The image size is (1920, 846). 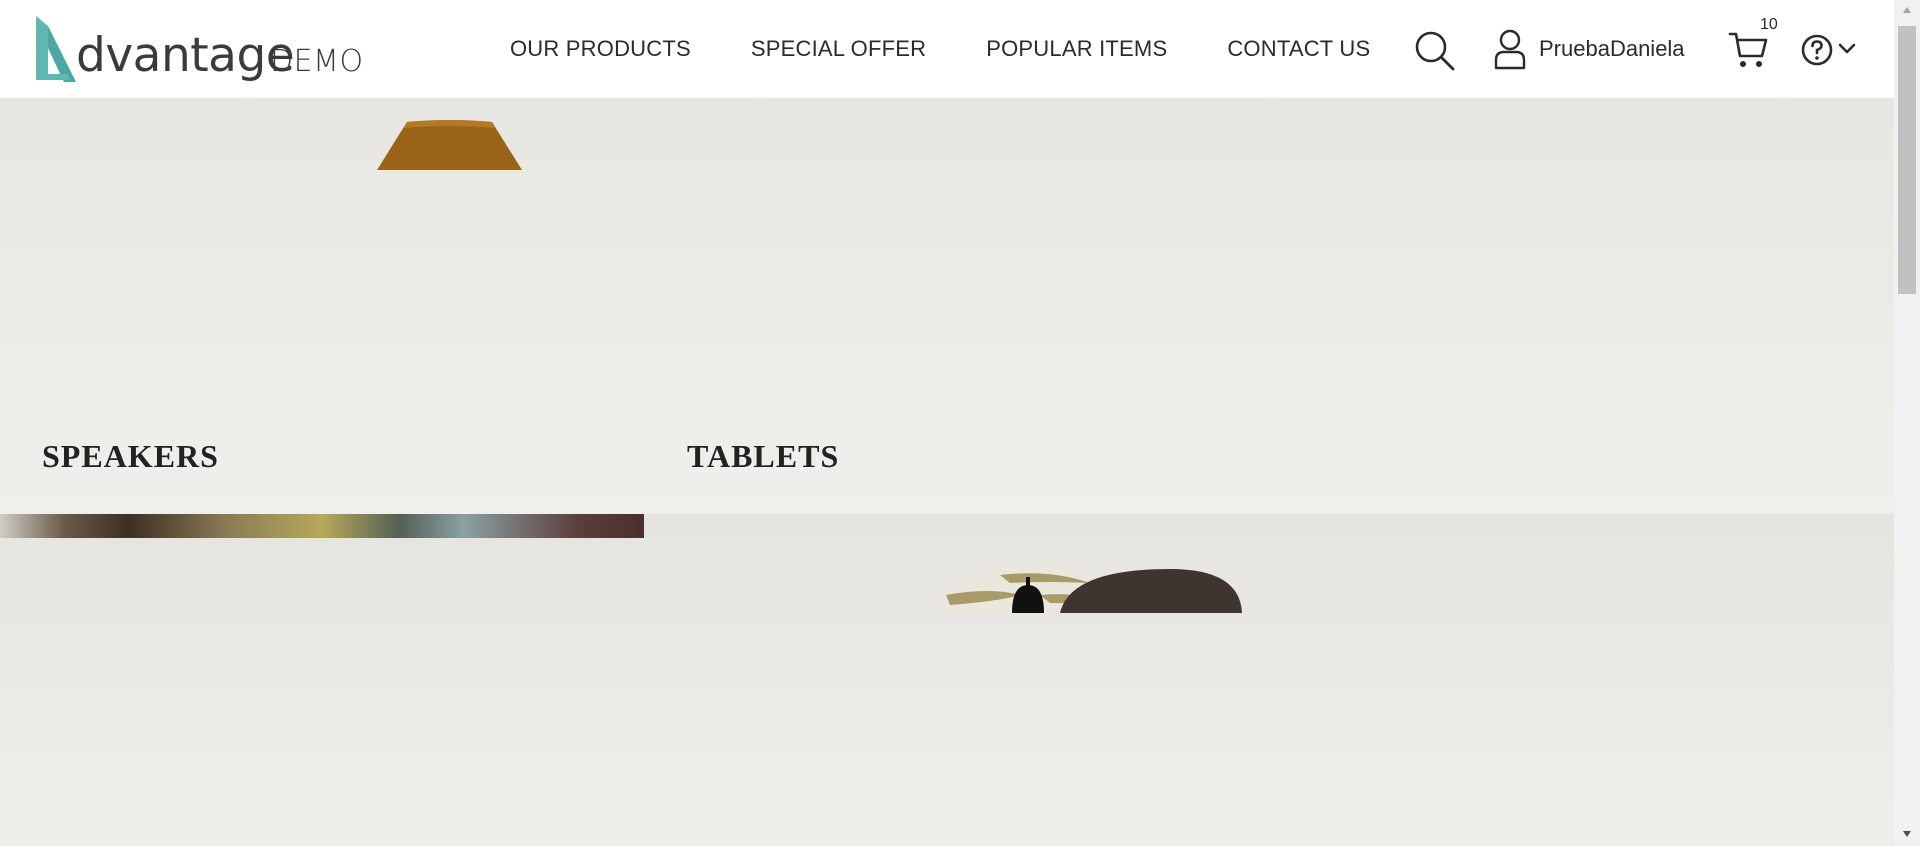 I want to click on nav-popular-items: POPULAR ITEMS, so click(x=1076, y=49).